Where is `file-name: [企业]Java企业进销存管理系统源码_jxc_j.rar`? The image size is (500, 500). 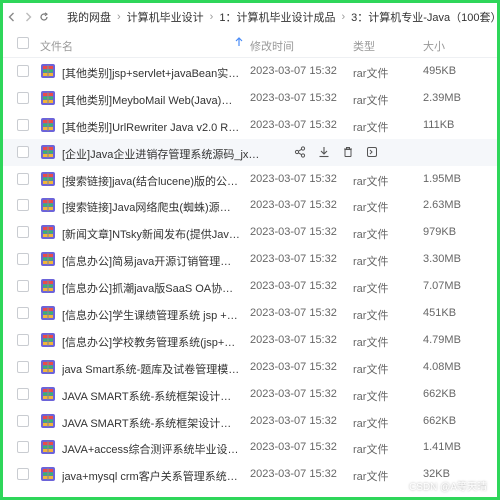 file-name: [企业]Java企业进销存管理系统源码_jxc_j.rar is located at coordinates (162, 154).